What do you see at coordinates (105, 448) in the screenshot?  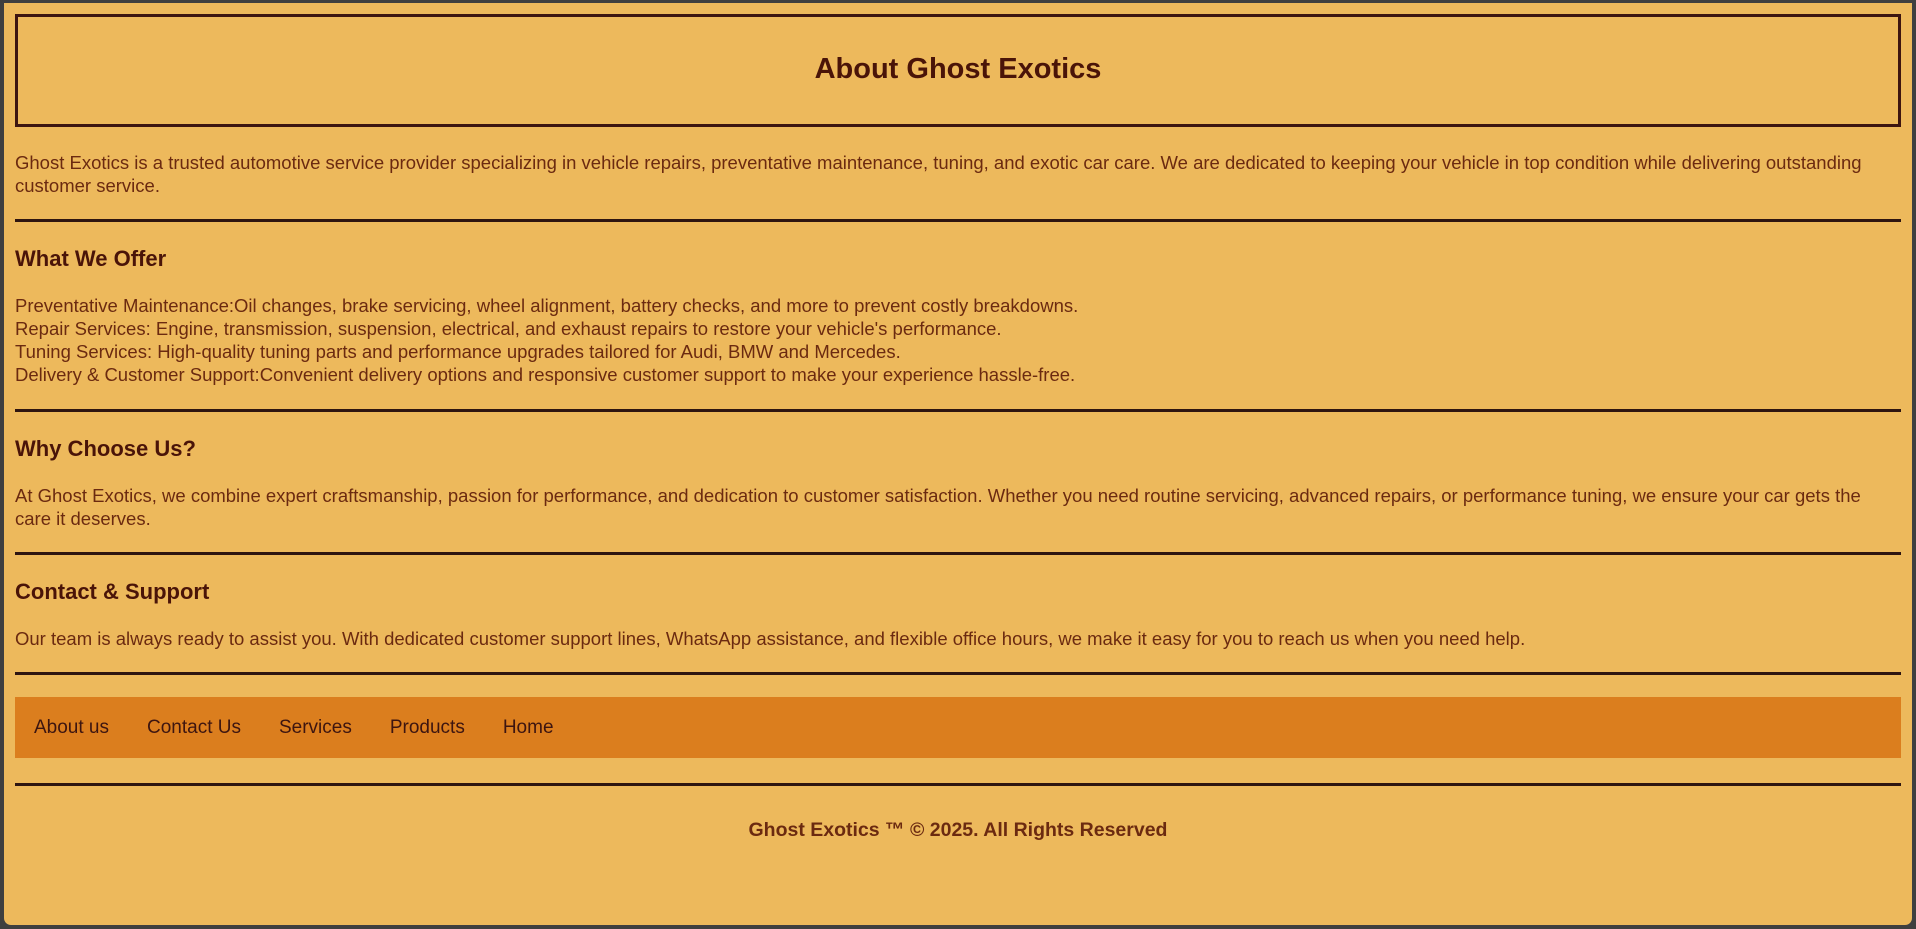 I see `why-heading: Why Choose Us?` at bounding box center [105, 448].